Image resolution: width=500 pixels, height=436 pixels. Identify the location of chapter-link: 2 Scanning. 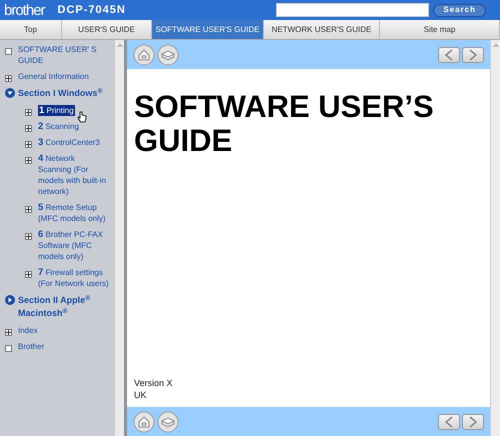
(58, 126).